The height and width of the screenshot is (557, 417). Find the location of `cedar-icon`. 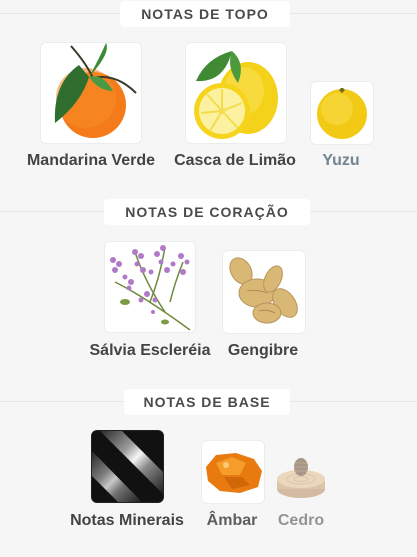

cedar-icon is located at coordinates (301, 475).